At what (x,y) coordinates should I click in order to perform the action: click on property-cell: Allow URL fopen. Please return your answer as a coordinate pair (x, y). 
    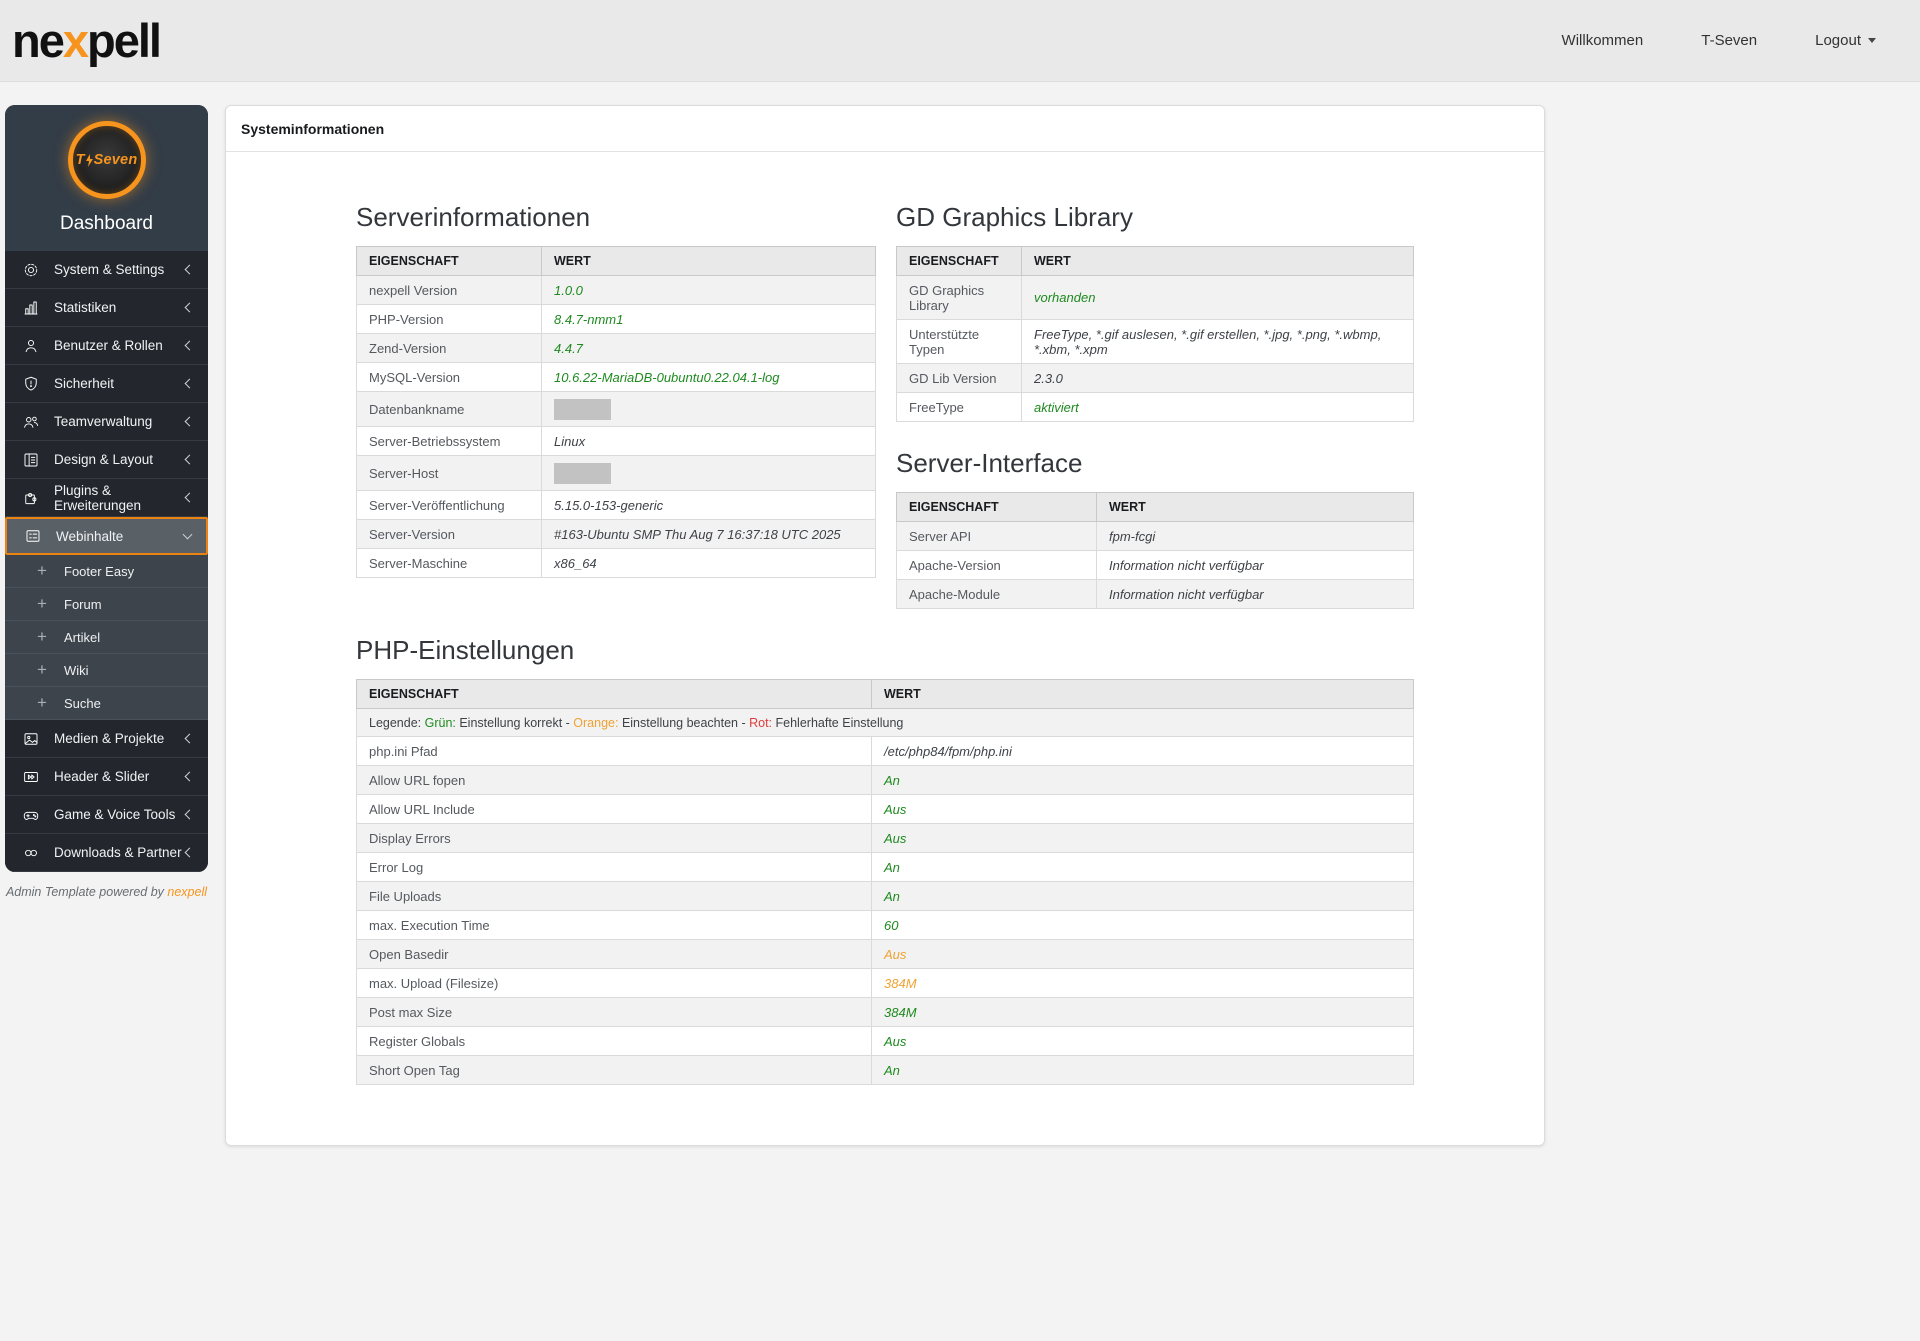
    Looking at the image, I should click on (614, 780).